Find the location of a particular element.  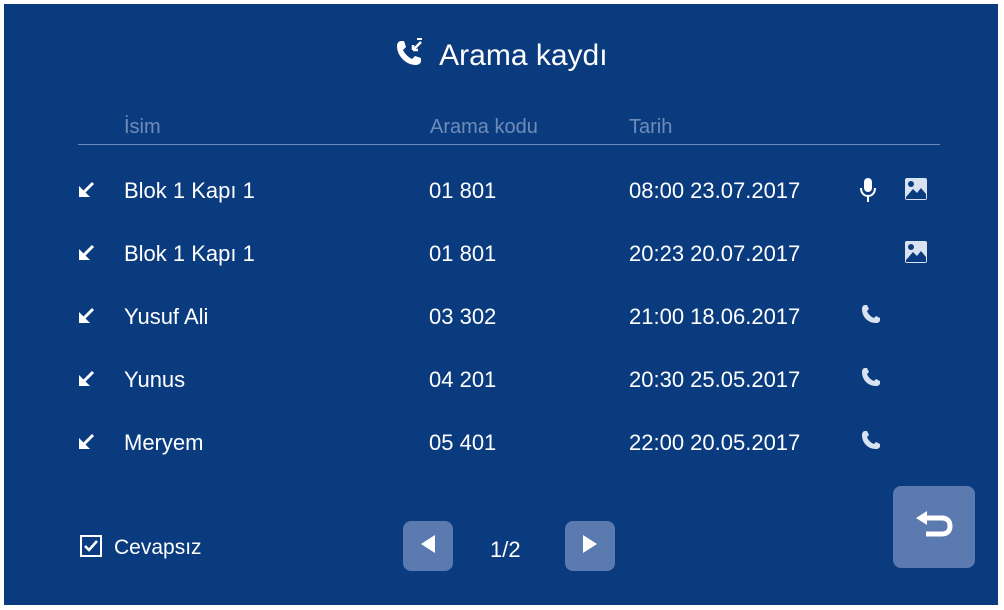

row-name: Yusuf Ali is located at coordinates (166, 316).